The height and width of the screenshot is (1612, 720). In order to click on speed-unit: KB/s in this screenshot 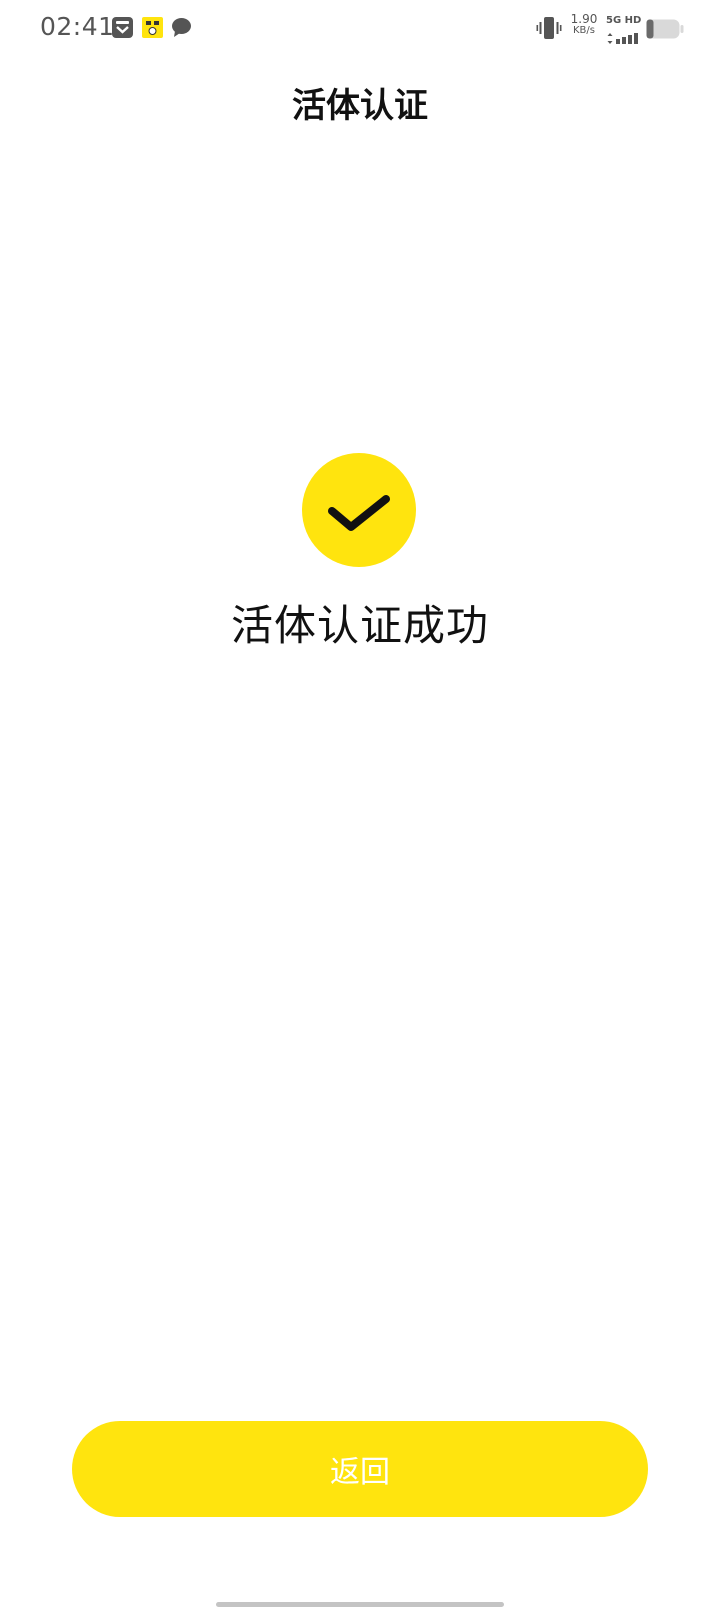, I will do `click(584, 30)`.